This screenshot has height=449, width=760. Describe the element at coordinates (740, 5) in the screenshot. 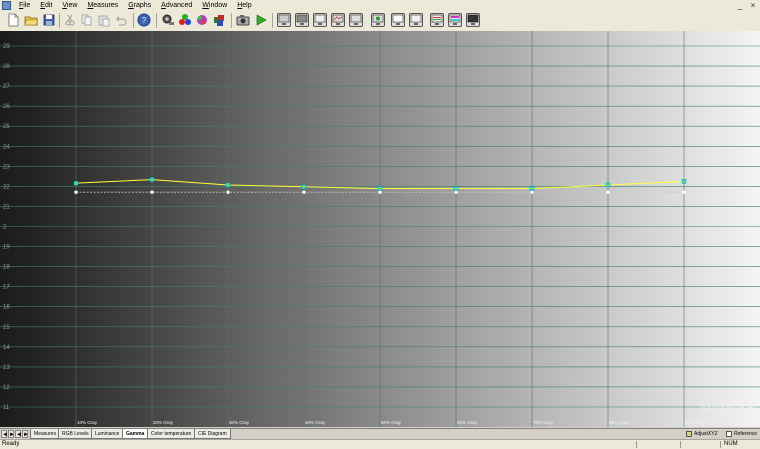

I see `minimize-button: _` at that location.